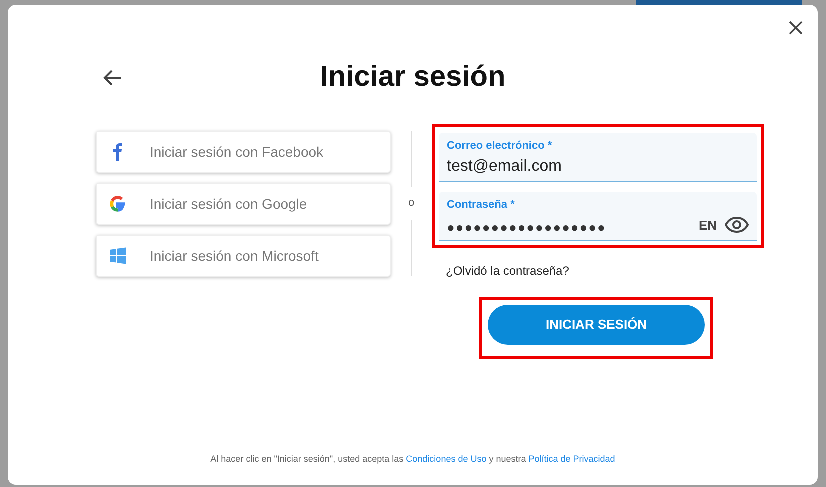 Image resolution: width=826 pixels, height=487 pixels. What do you see at coordinates (505, 166) in the screenshot?
I see `field-value: test@email.com` at bounding box center [505, 166].